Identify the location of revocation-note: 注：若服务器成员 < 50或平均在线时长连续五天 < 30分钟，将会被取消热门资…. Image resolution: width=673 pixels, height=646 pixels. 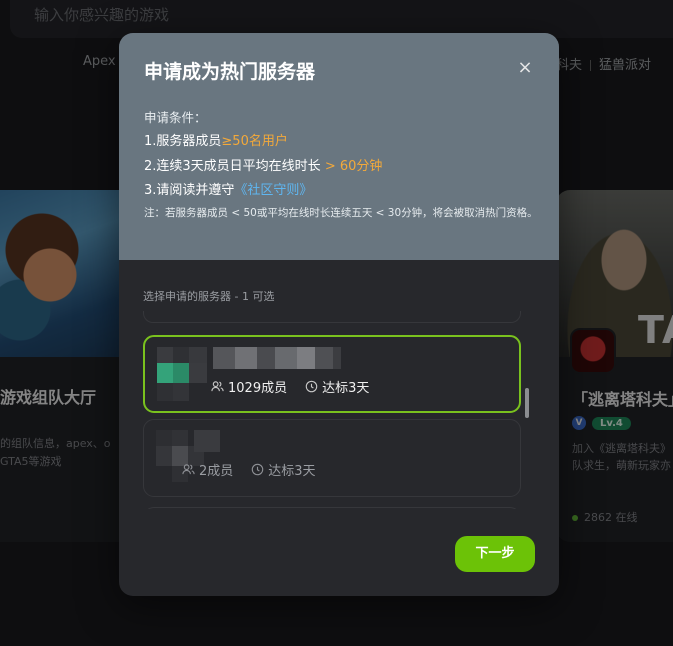
(341, 213).